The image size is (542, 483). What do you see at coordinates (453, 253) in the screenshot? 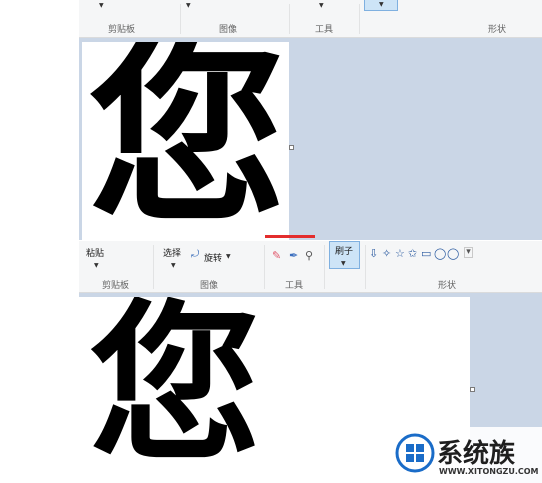
I see `cloud-callout-icon: ◯` at bounding box center [453, 253].